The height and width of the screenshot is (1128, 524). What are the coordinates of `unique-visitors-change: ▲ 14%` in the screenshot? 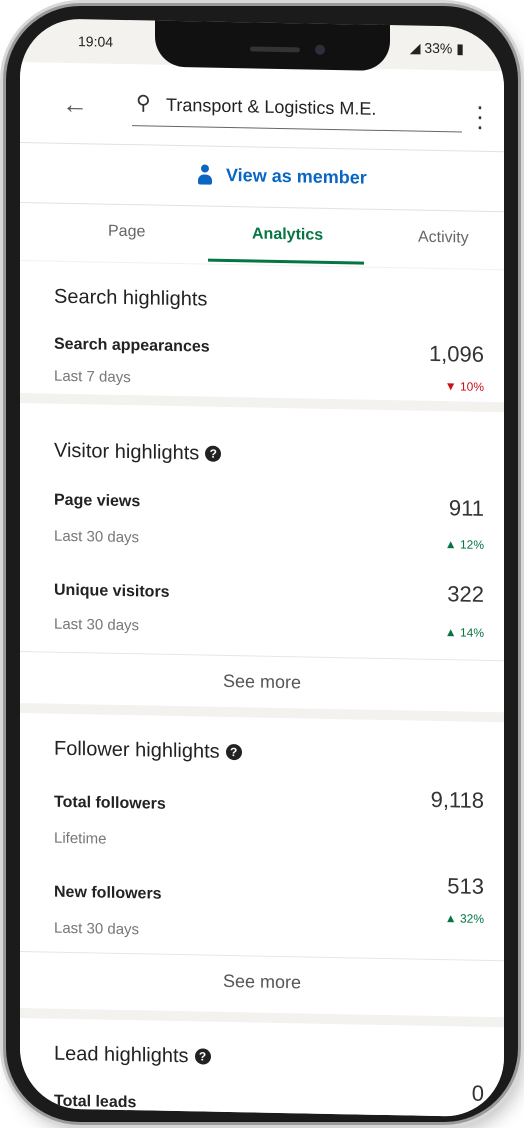 It's located at (464, 632).